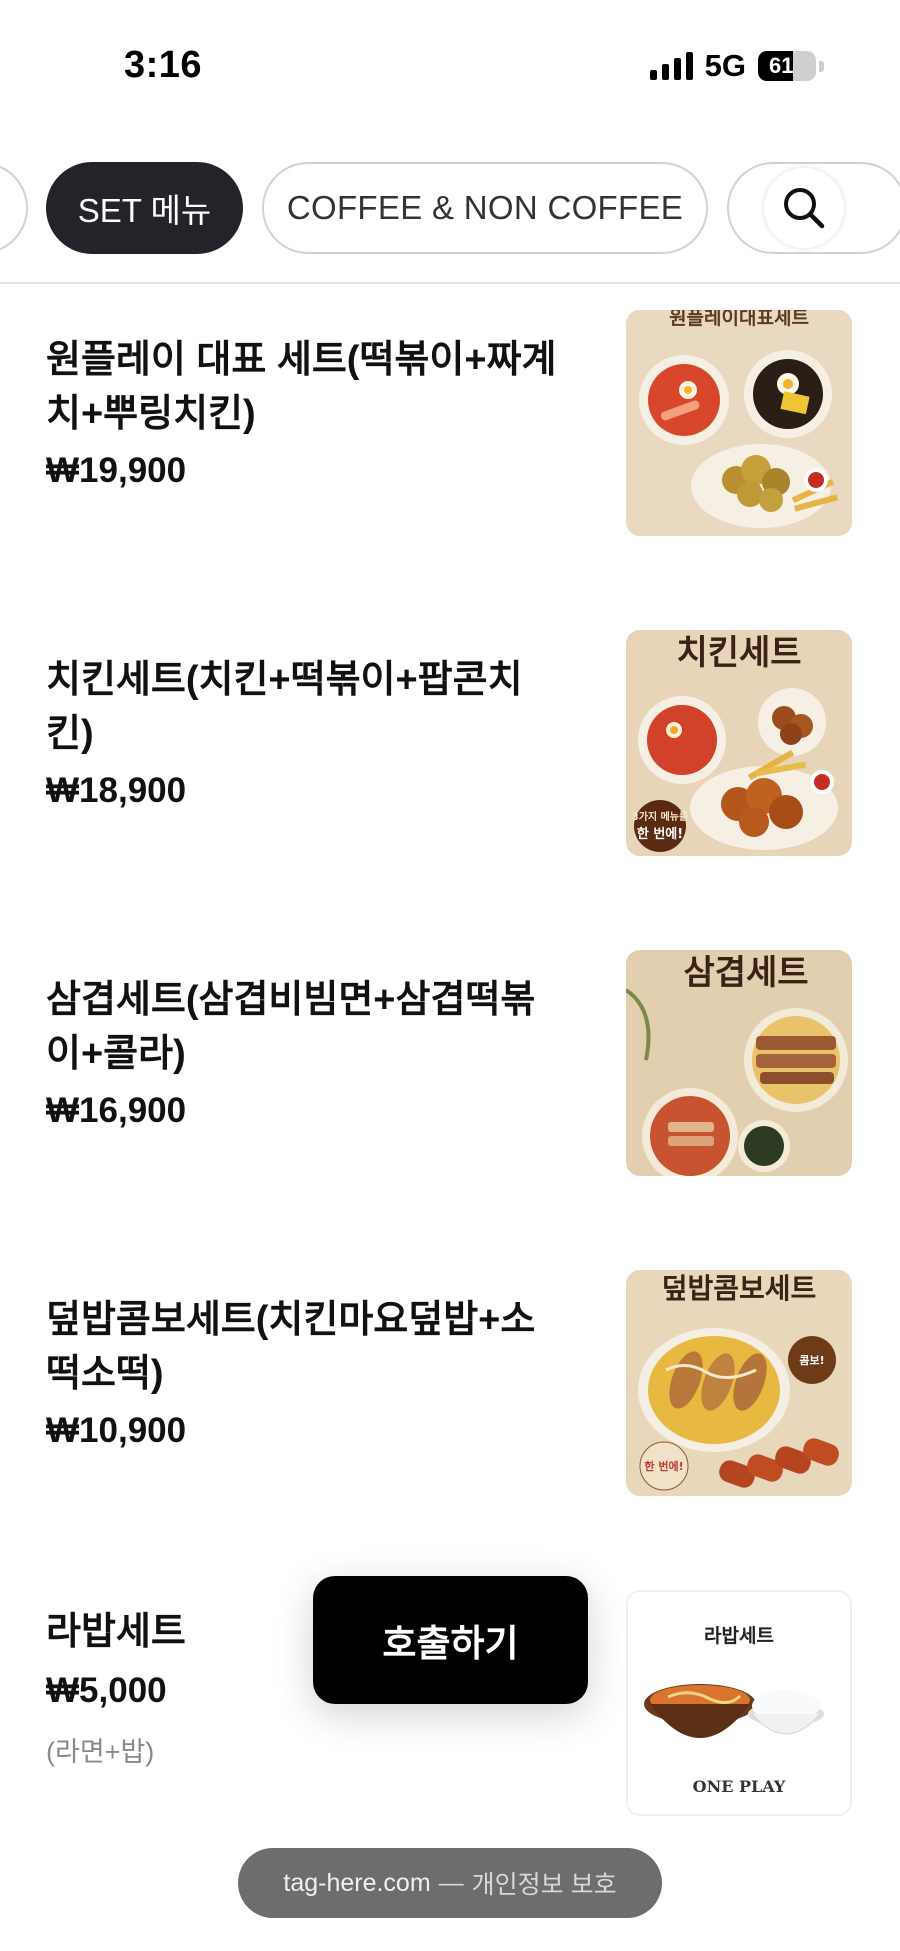  I want to click on image-title: 삼겹세트, so click(745, 973).